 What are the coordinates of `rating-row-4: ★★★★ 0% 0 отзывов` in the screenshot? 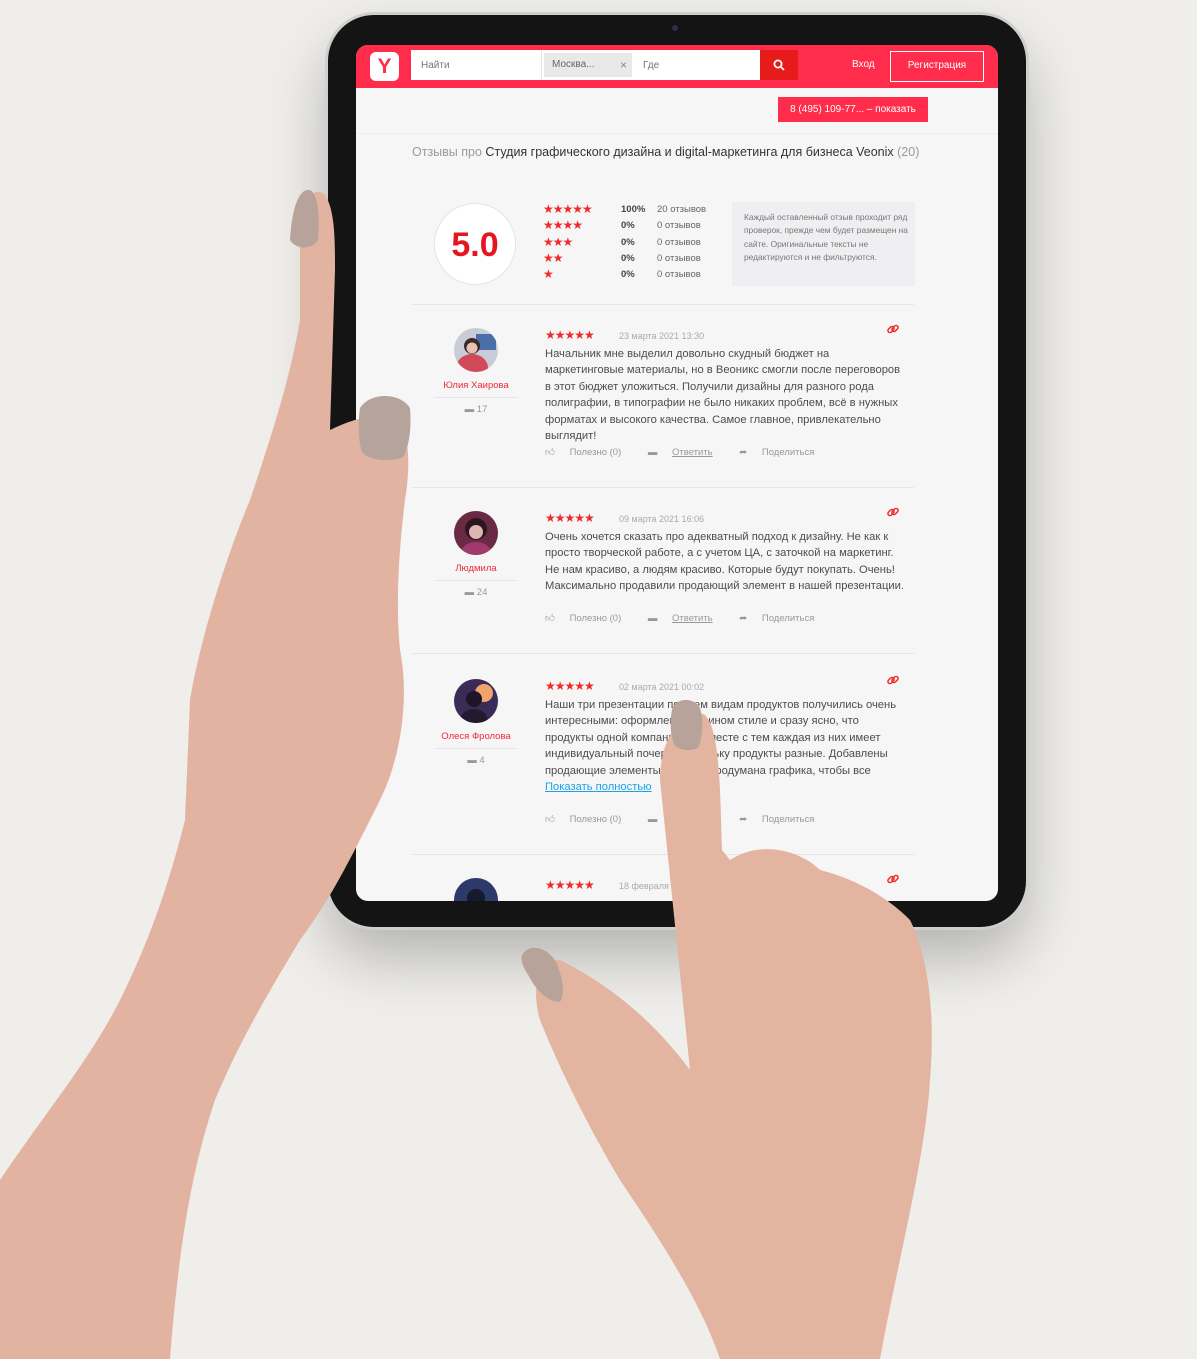 It's located at (633, 226).